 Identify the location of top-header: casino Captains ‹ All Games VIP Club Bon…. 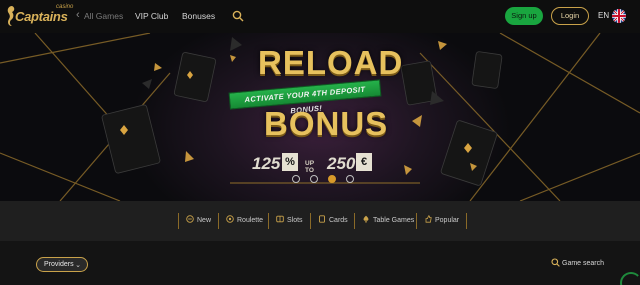
(320, 16).